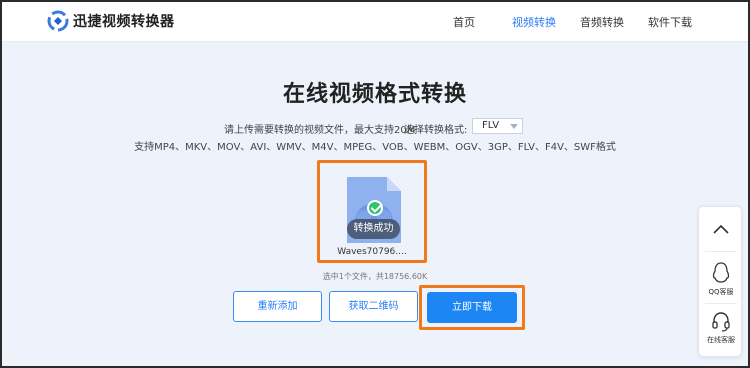 This screenshot has height=368, width=750. What do you see at coordinates (534, 22) in the screenshot?
I see `nav-item-video-convert: 视频转换` at bounding box center [534, 22].